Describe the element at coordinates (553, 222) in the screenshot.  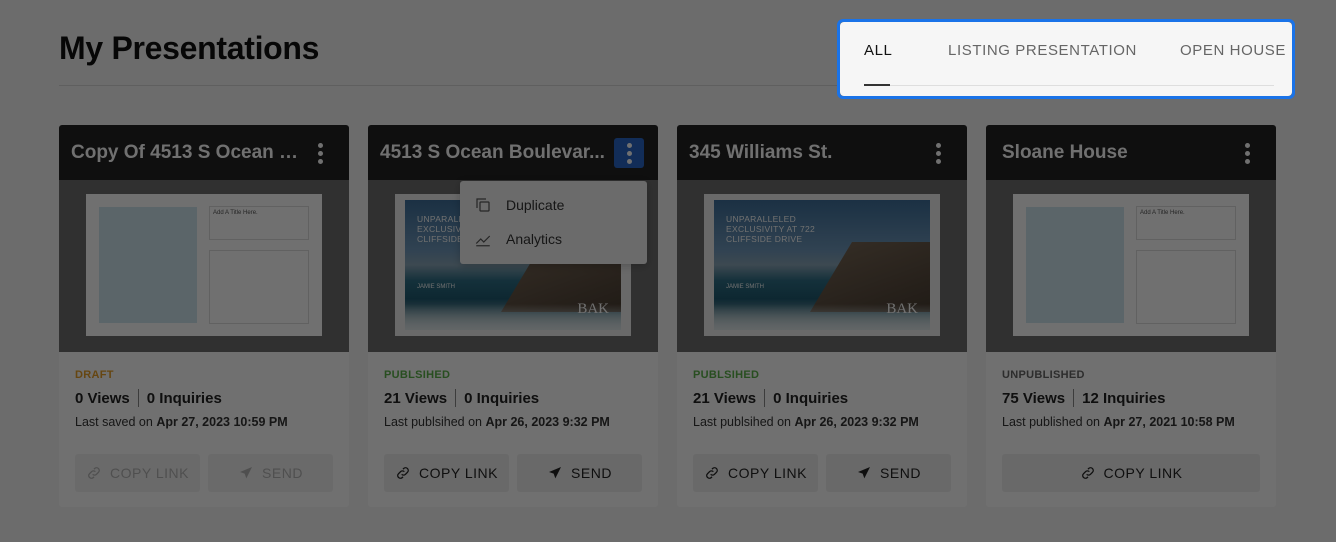
I see `card-options-menu: Duplicate Analytics` at that location.